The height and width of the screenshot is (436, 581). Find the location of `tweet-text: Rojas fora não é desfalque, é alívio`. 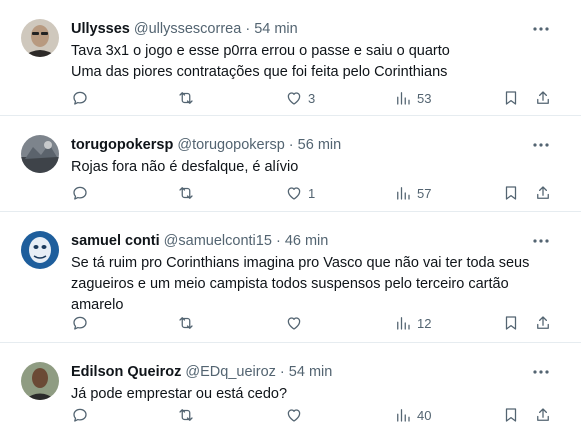

tweet-text: Rojas fora não é desfalque, é alívio is located at coordinates (306, 167).